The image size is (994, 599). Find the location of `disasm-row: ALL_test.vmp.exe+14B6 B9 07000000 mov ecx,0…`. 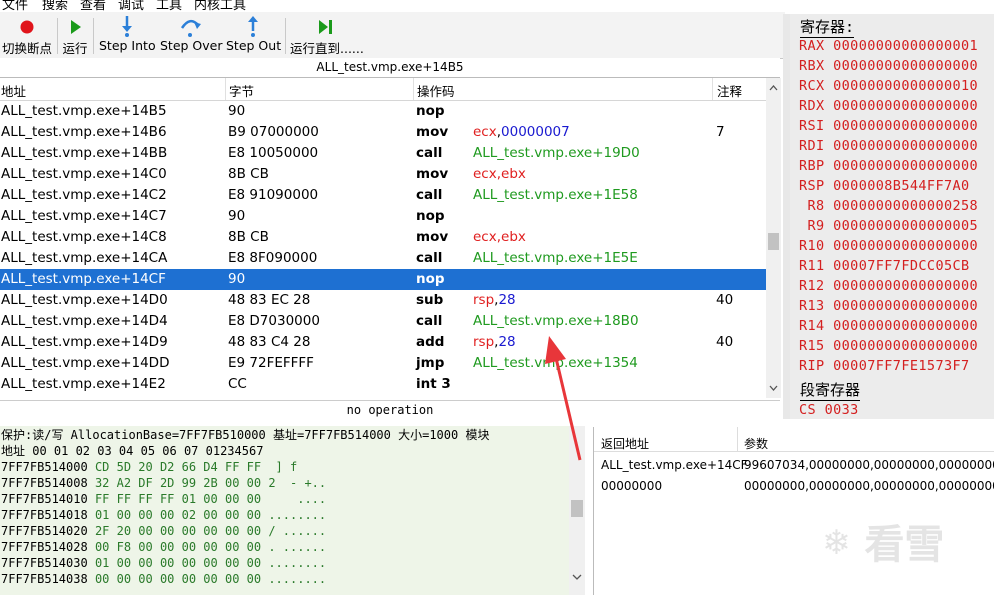

disasm-row: ALL_test.vmp.exe+14B6 B9 07000000 mov ecx,0… is located at coordinates (383, 132).